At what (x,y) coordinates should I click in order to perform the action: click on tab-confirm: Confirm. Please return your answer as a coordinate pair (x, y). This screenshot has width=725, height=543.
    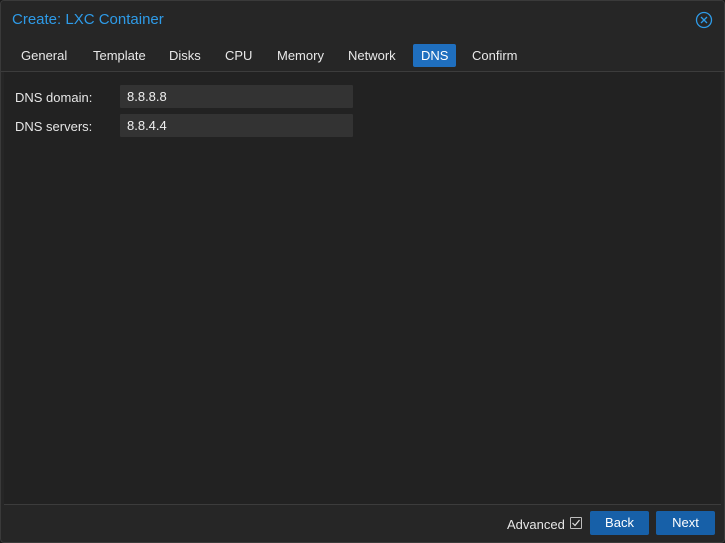
    Looking at the image, I should click on (495, 55).